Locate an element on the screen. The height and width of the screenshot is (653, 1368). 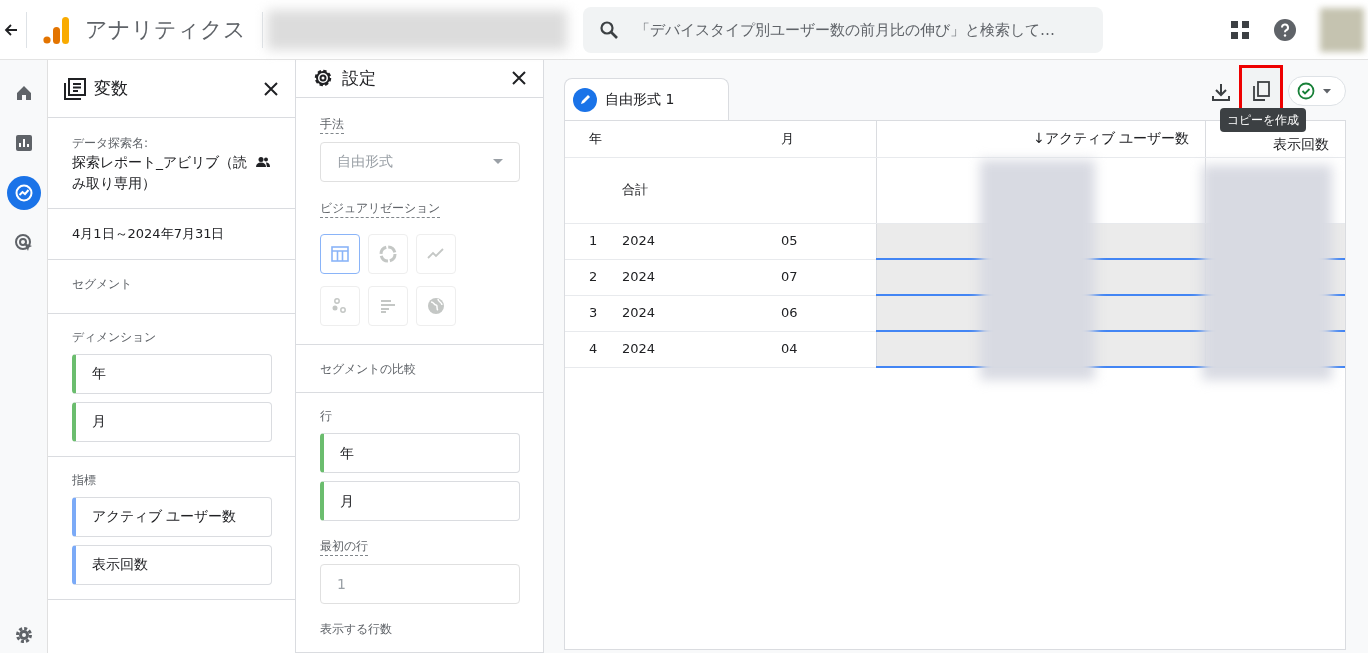
date-range: 4月1日～2024年7月31日 is located at coordinates (148, 233).